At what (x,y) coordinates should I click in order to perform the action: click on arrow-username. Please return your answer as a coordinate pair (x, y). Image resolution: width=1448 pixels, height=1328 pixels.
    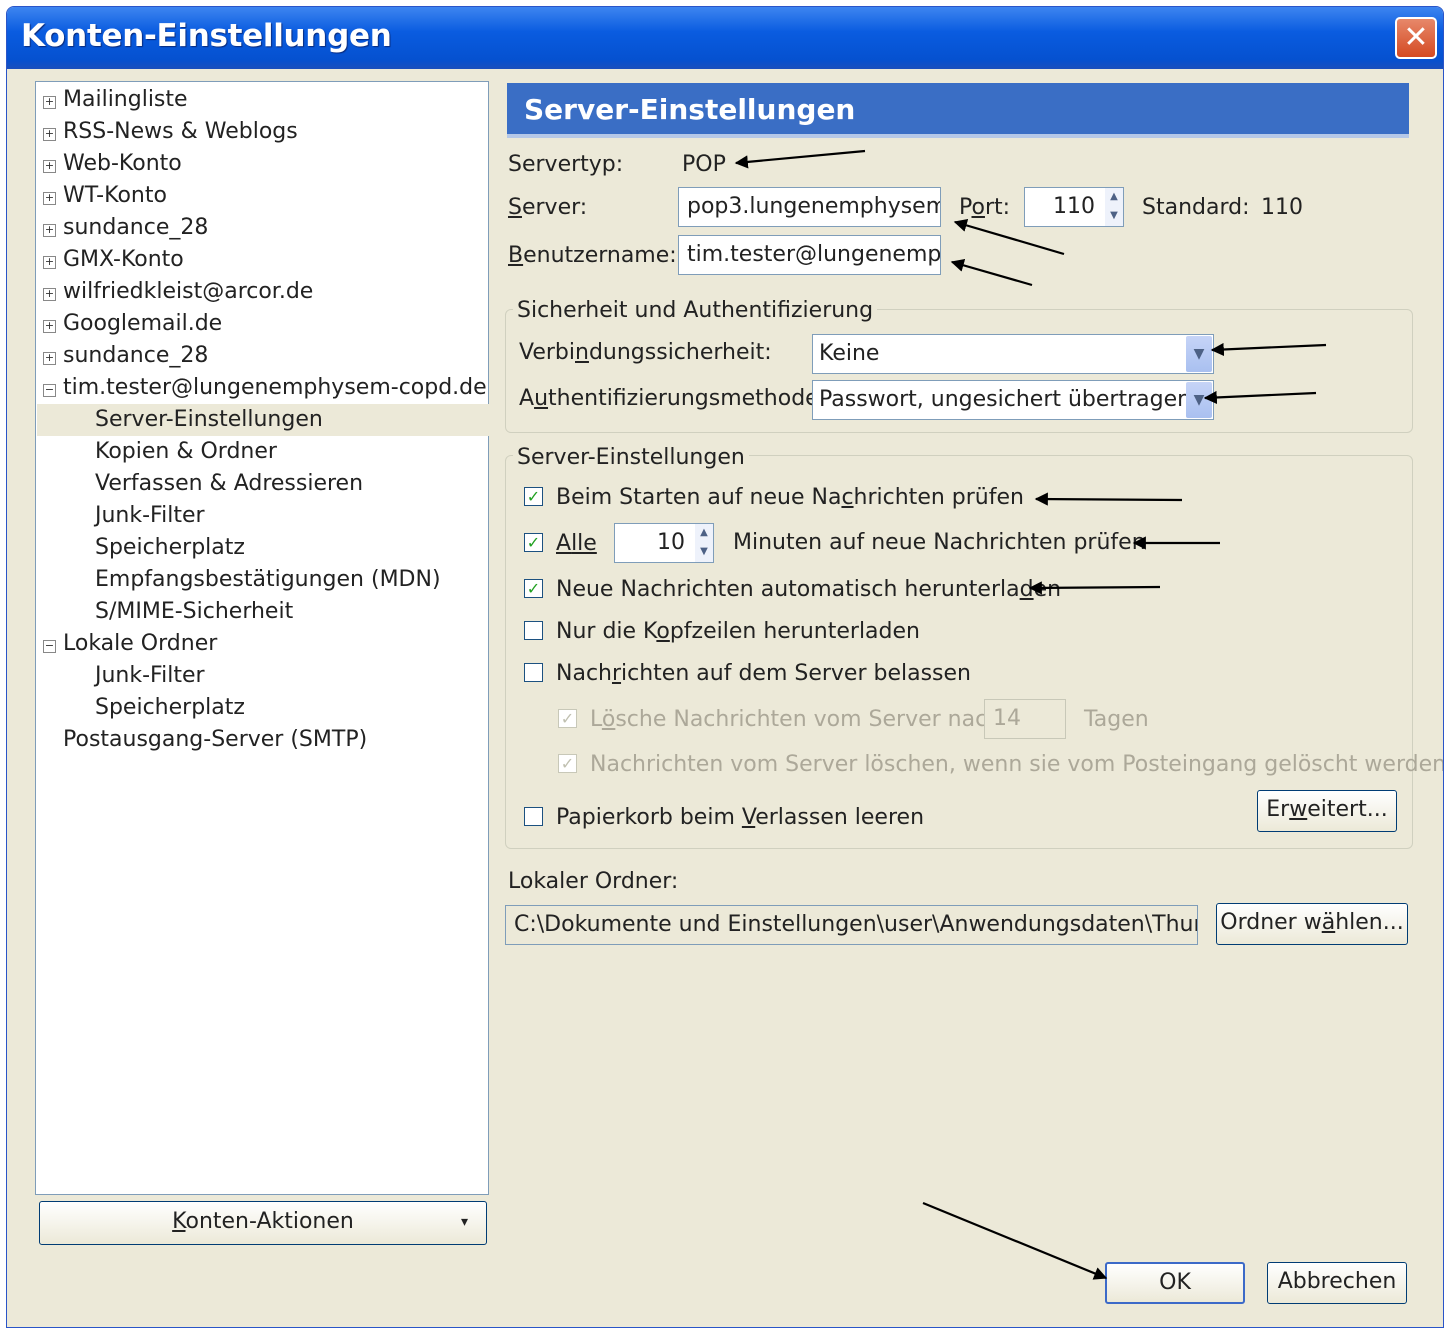
    Looking at the image, I should click on (991, 272).